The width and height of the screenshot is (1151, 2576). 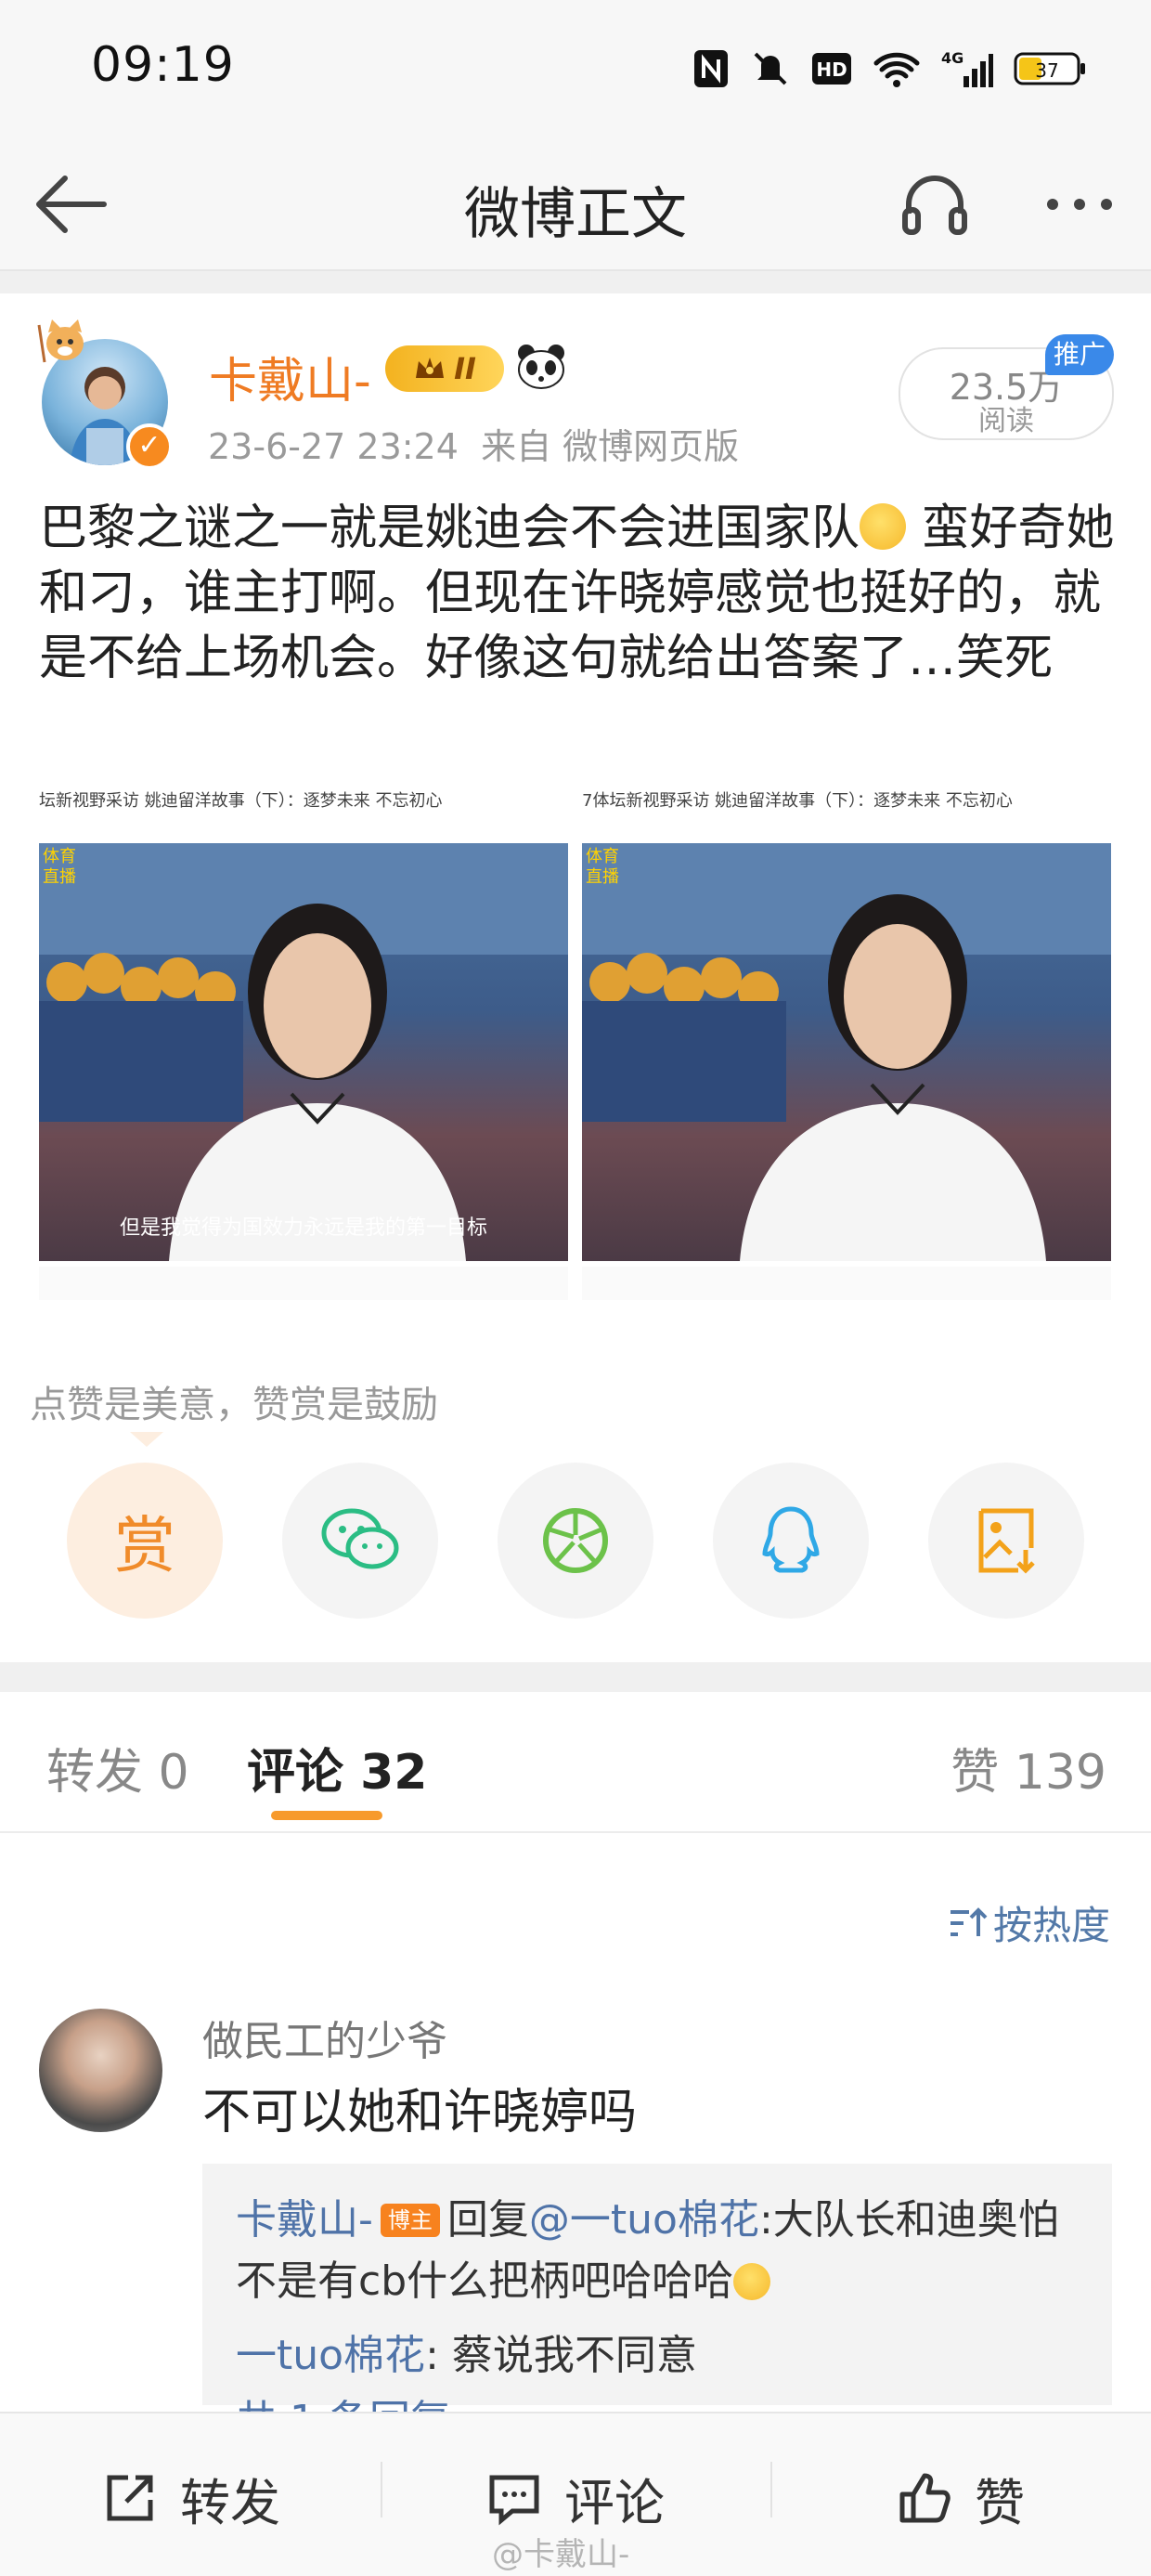 I want to click on mute-icon, so click(x=770, y=69).